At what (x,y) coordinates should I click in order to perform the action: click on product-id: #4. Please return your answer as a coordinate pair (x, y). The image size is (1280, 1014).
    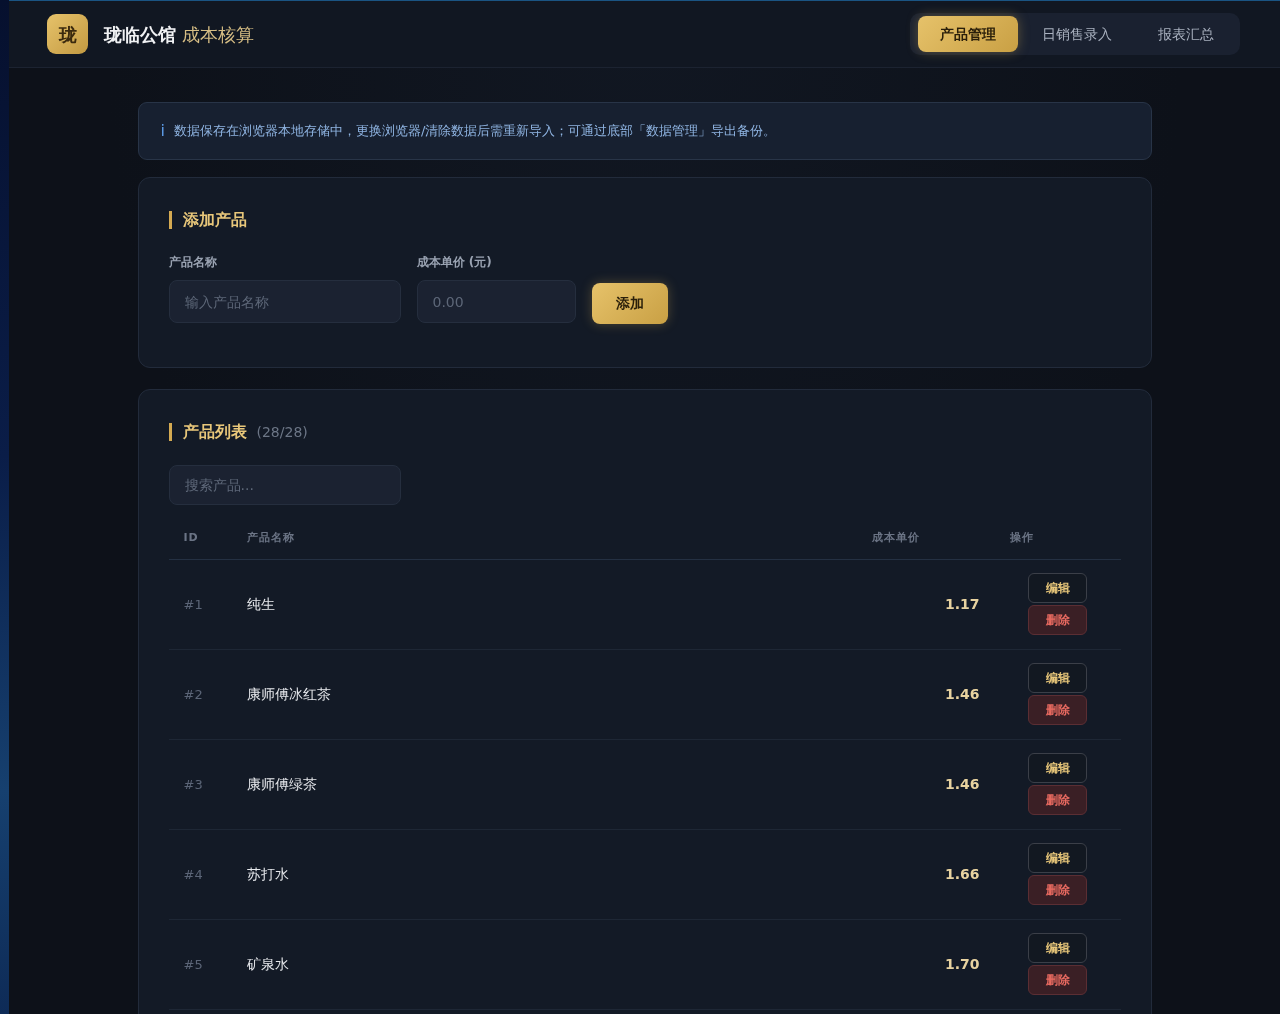
    Looking at the image, I should click on (193, 874).